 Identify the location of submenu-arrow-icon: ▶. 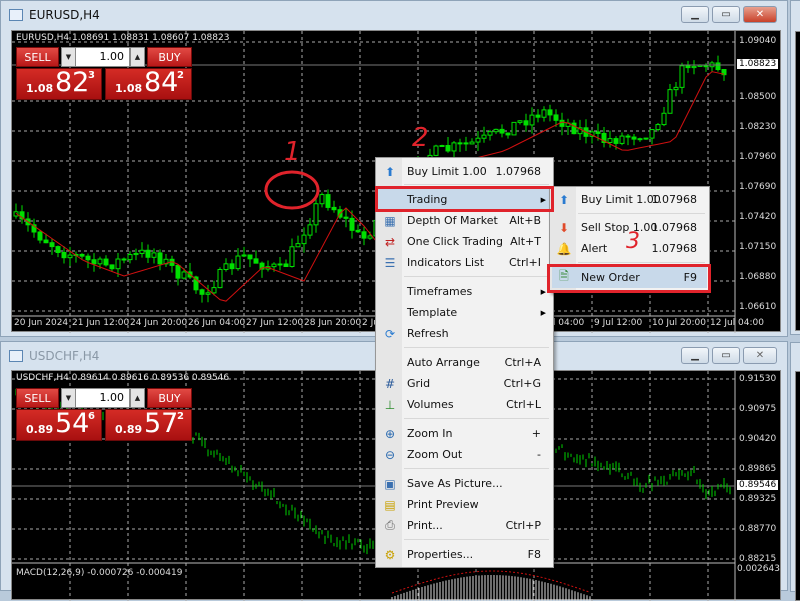
(543, 312).